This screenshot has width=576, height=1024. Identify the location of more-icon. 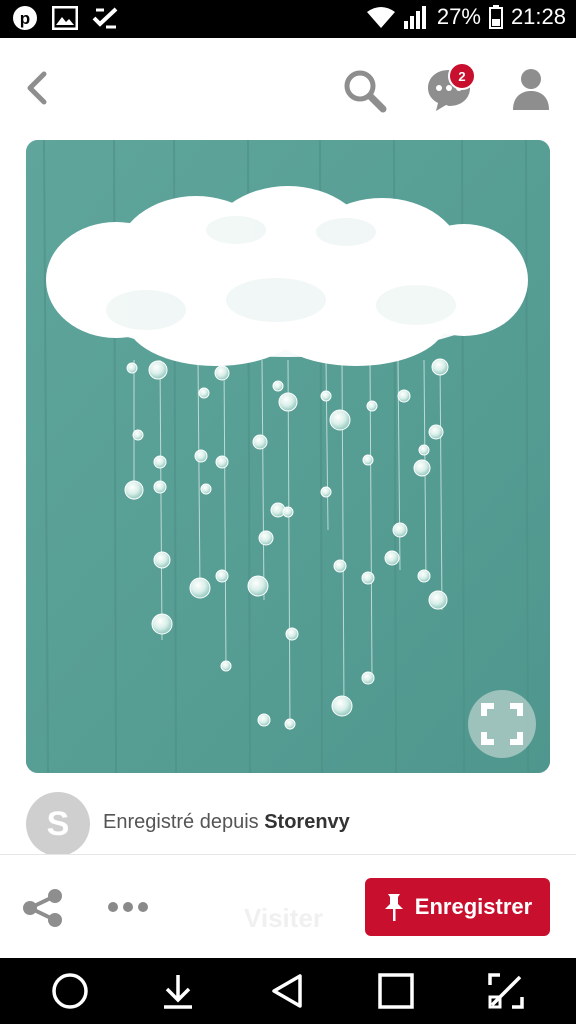
(131, 907).